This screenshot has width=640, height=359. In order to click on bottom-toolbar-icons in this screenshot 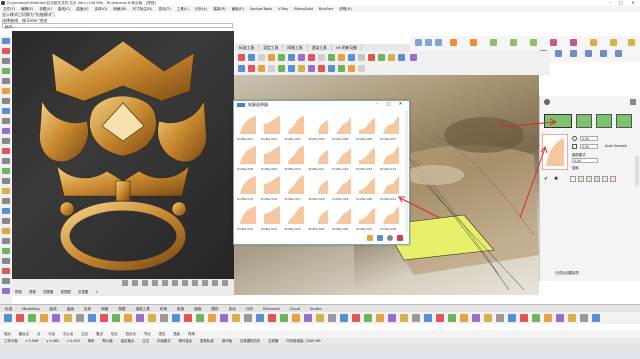, I will do `click(320, 318)`.